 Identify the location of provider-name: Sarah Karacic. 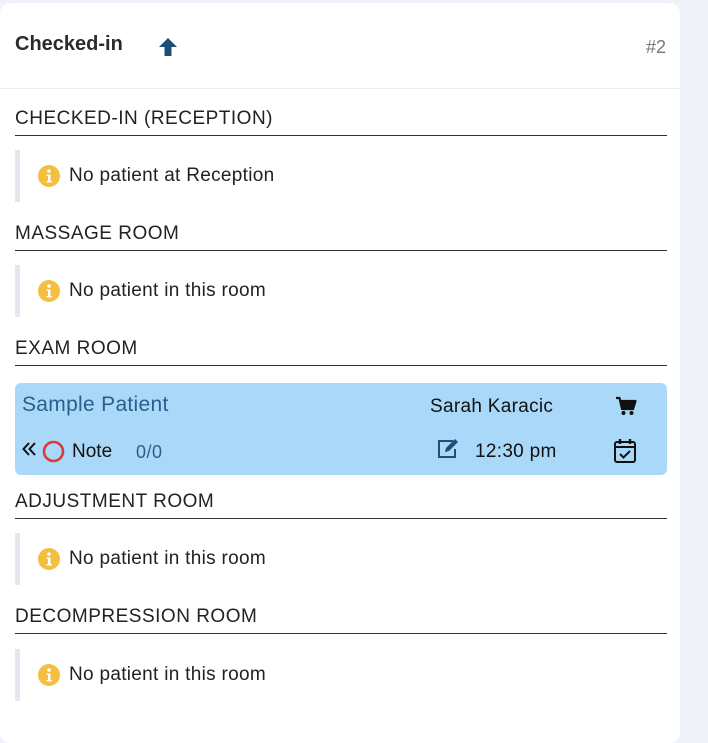
(492, 406).